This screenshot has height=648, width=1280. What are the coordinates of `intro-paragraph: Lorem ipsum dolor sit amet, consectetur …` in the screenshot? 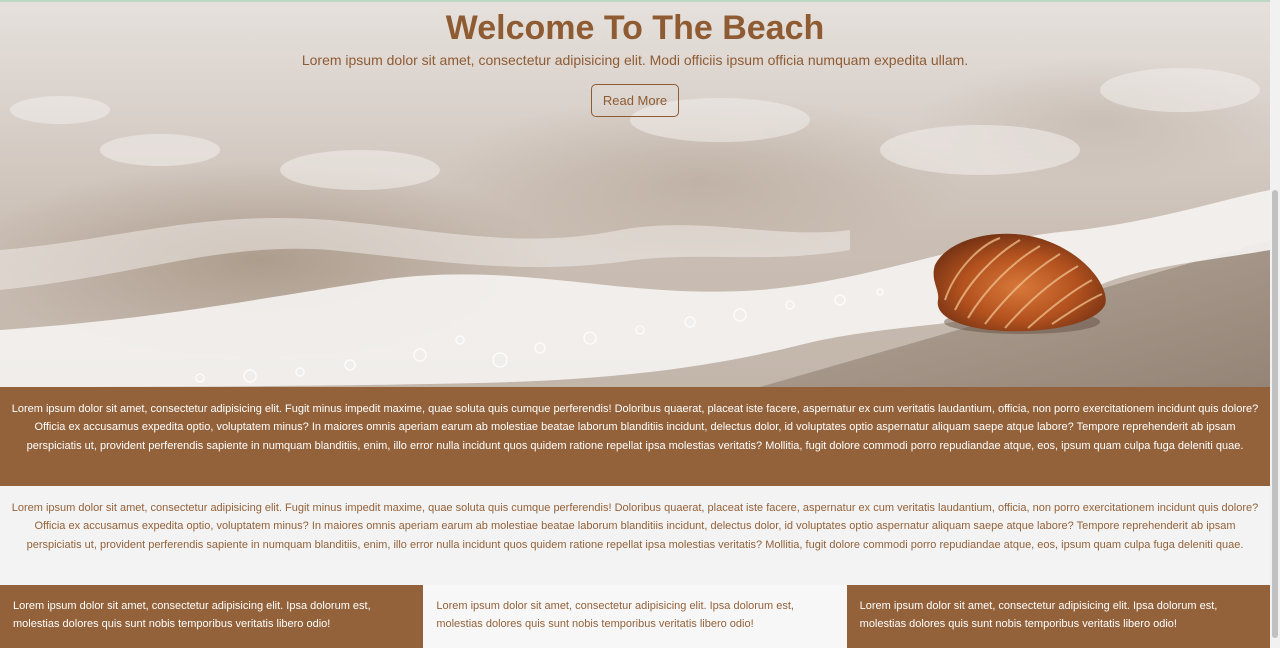 It's located at (635, 427).